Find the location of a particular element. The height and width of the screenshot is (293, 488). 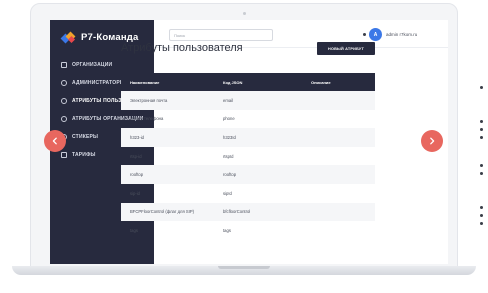

building-icon is located at coordinates (64, 65).